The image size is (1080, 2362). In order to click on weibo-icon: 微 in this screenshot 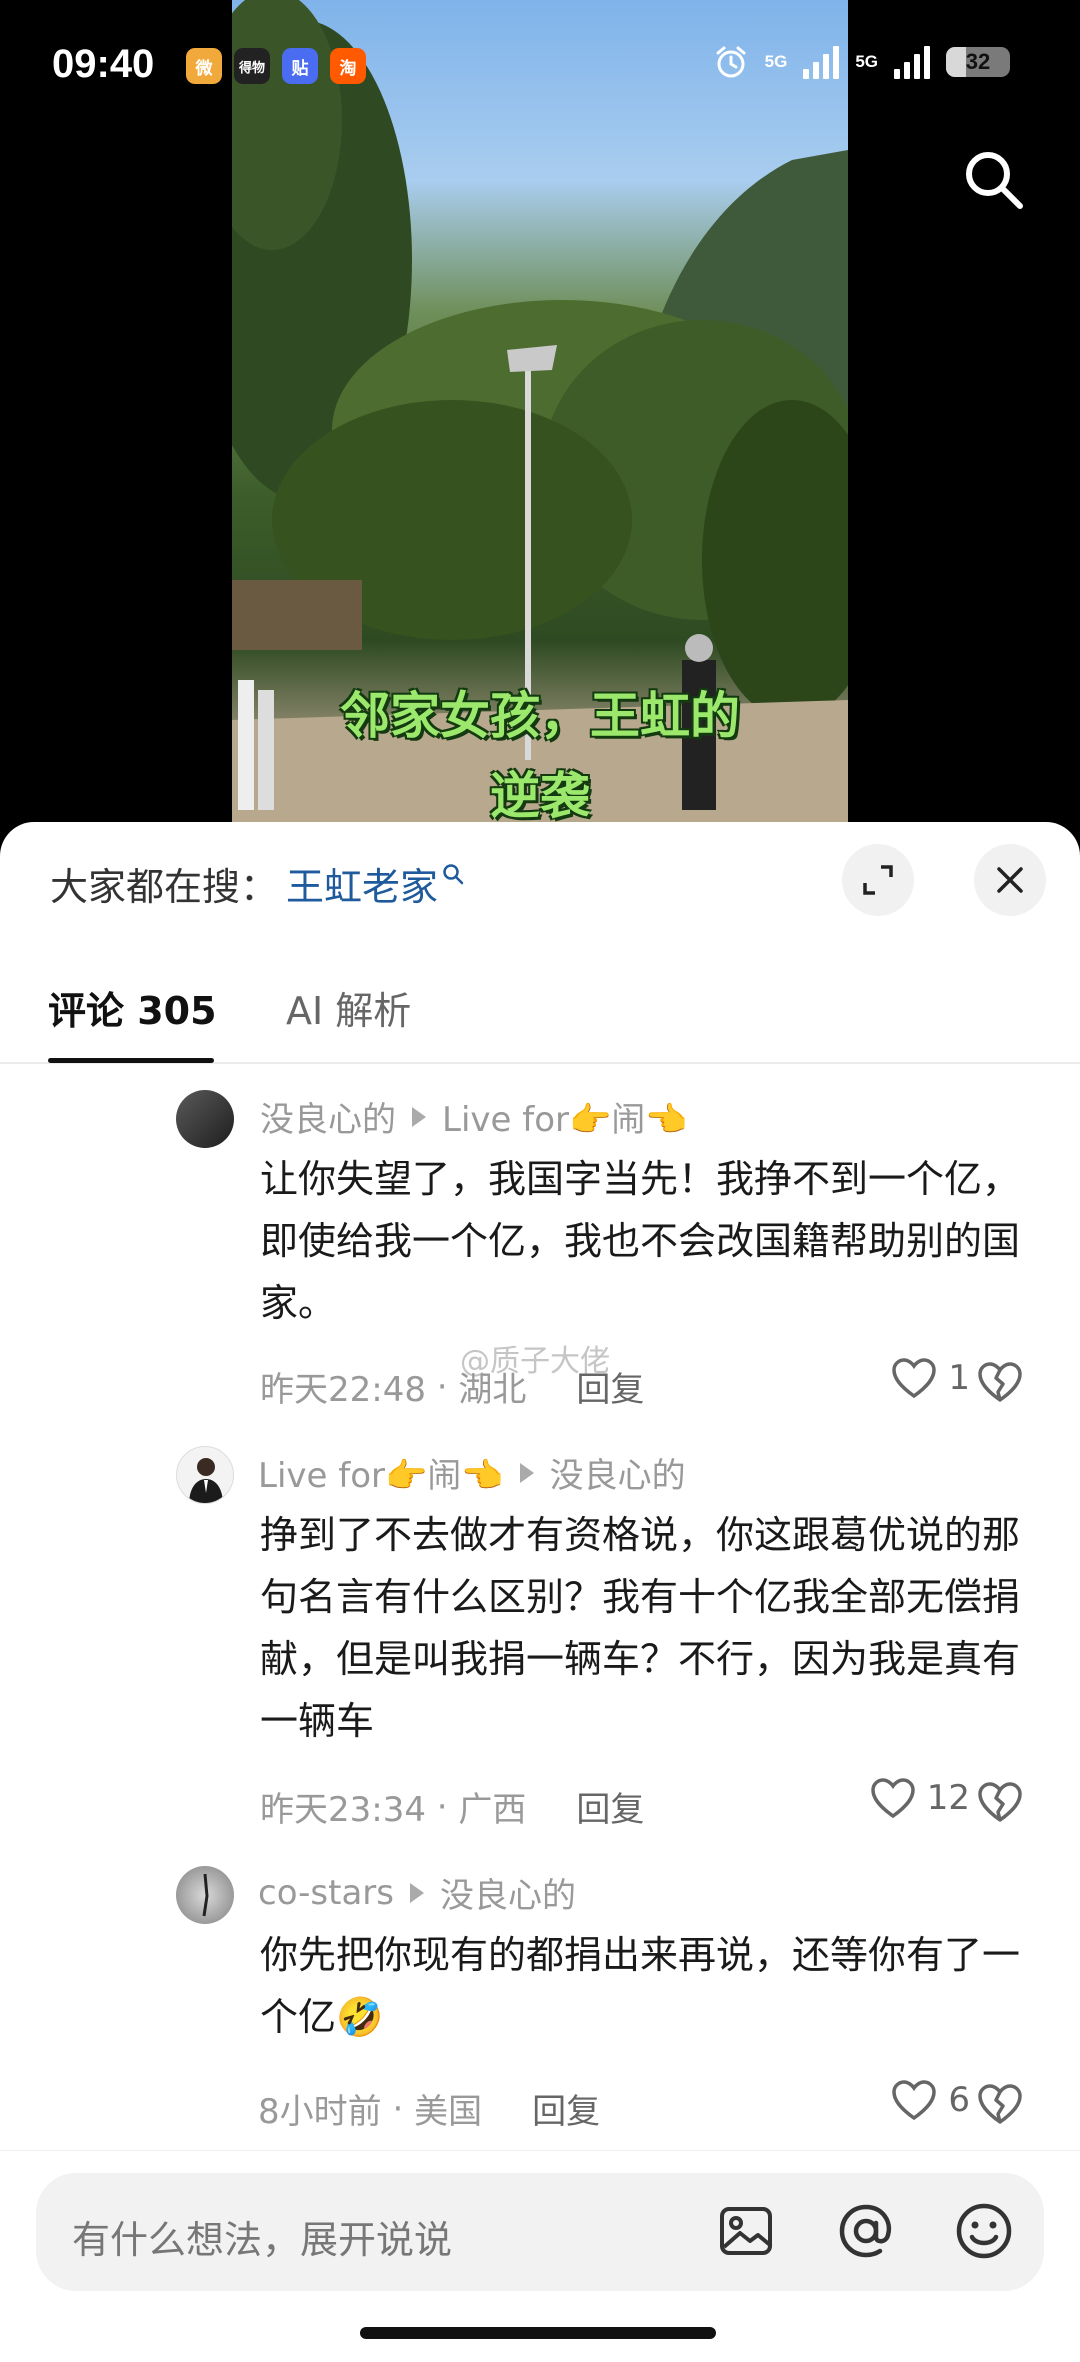, I will do `click(204, 66)`.